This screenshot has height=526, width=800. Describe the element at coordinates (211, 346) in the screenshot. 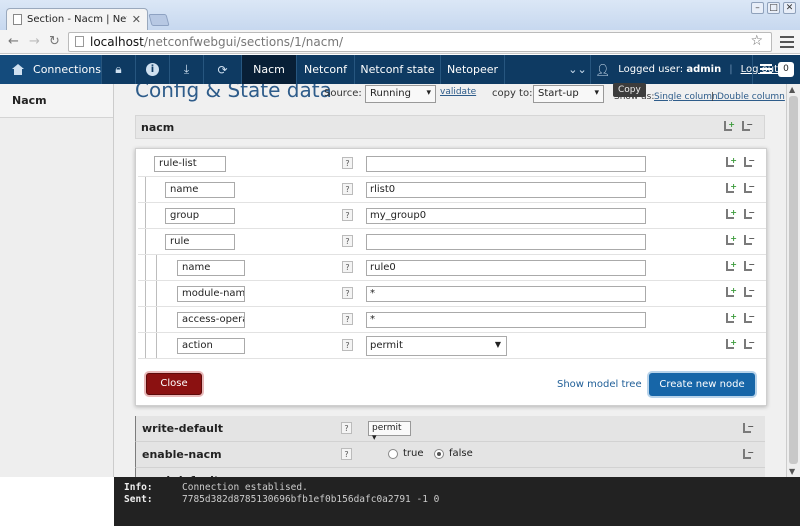

I see `node-name-box: action` at that location.